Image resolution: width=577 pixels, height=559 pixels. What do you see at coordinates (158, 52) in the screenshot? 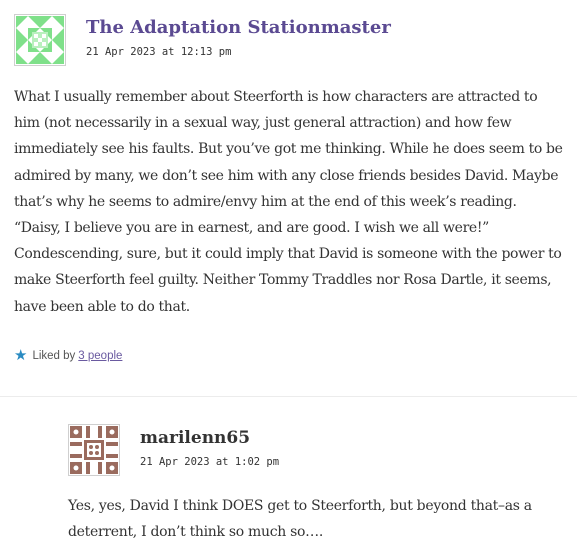
I see `comment-timestamp: 21 Apr 2023 at 12:13 pm` at bounding box center [158, 52].